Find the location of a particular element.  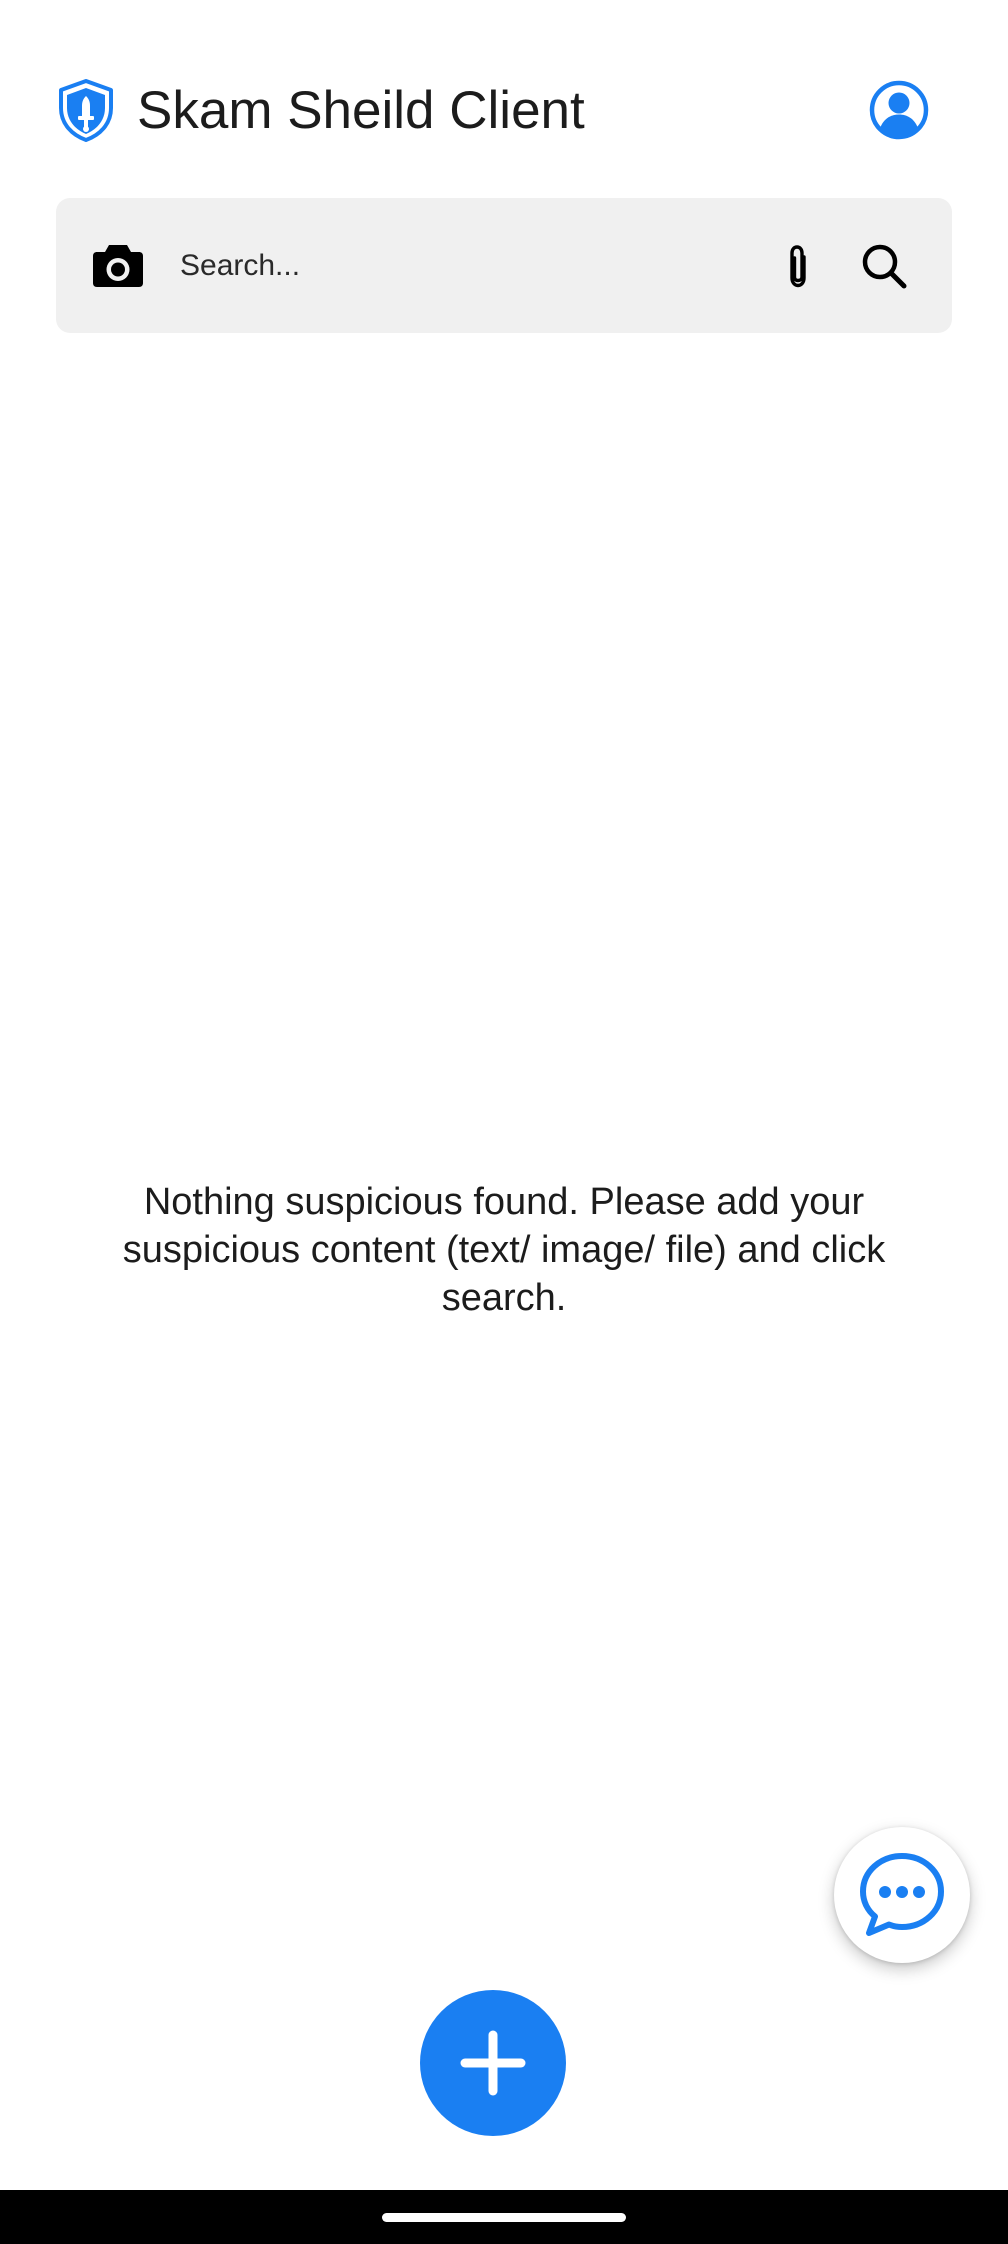

search-bar is located at coordinates (504, 265).